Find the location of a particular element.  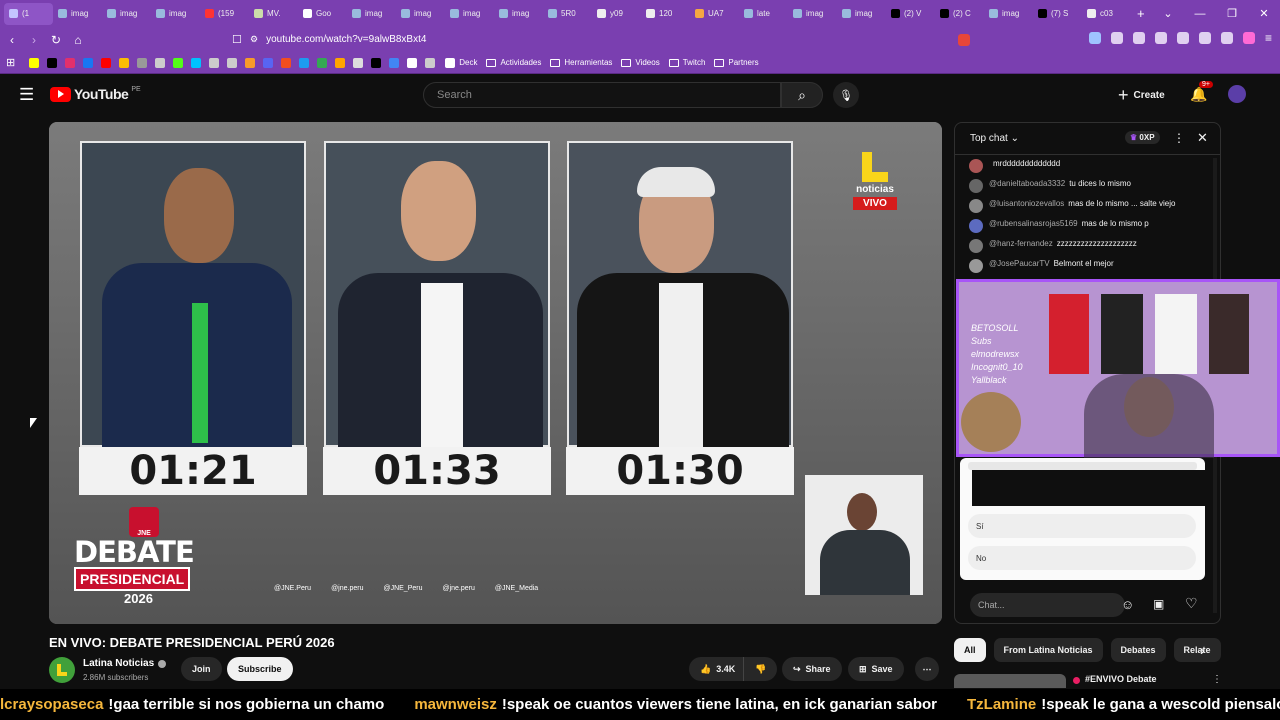

bookmark-folder: Deck is located at coordinates (461, 62).